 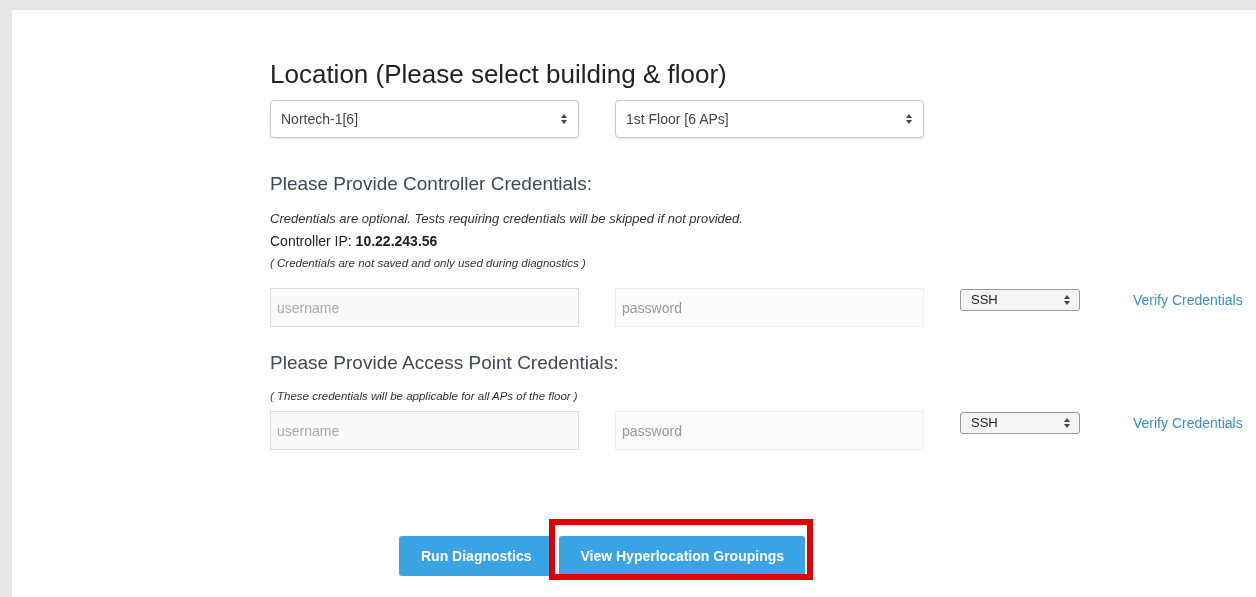 I want to click on dropdown: Nortech-1[6], so click(x=424, y=119).